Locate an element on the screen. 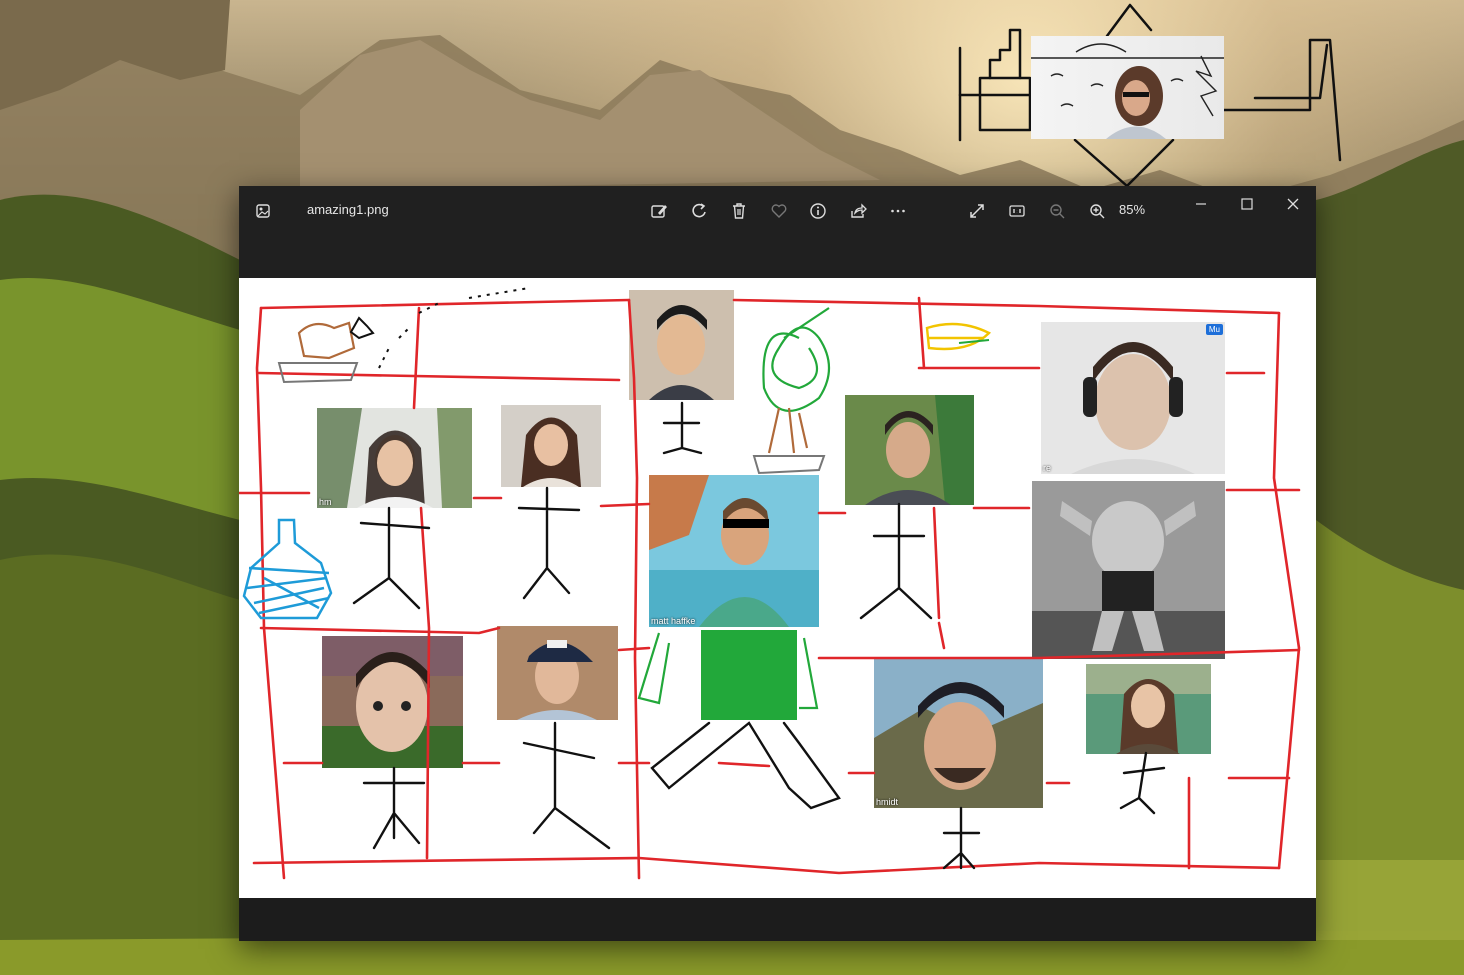 The width and height of the screenshot is (1464, 975). maximize-icon is located at coordinates (1247, 204).